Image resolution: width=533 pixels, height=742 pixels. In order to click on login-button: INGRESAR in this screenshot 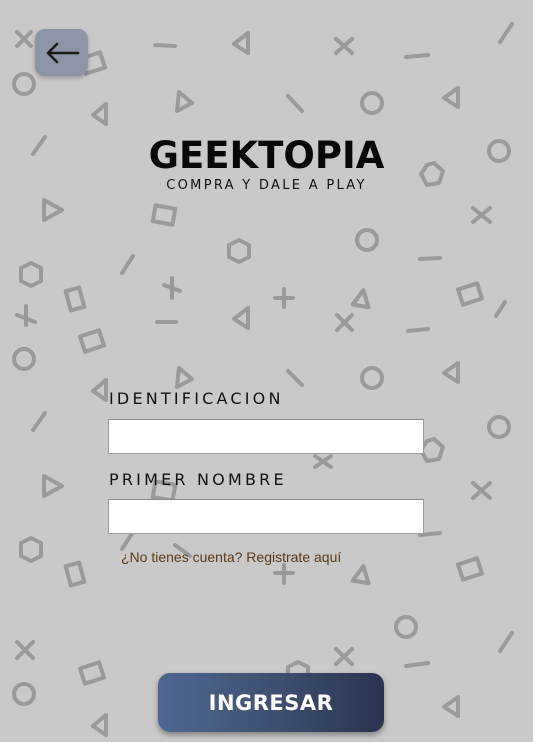, I will do `click(271, 702)`.